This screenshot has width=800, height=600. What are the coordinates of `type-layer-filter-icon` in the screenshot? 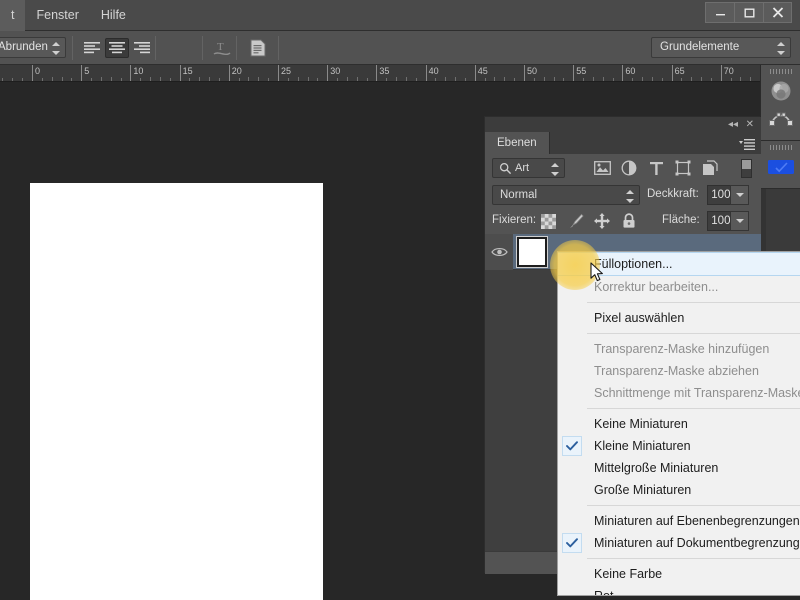 It's located at (656, 168).